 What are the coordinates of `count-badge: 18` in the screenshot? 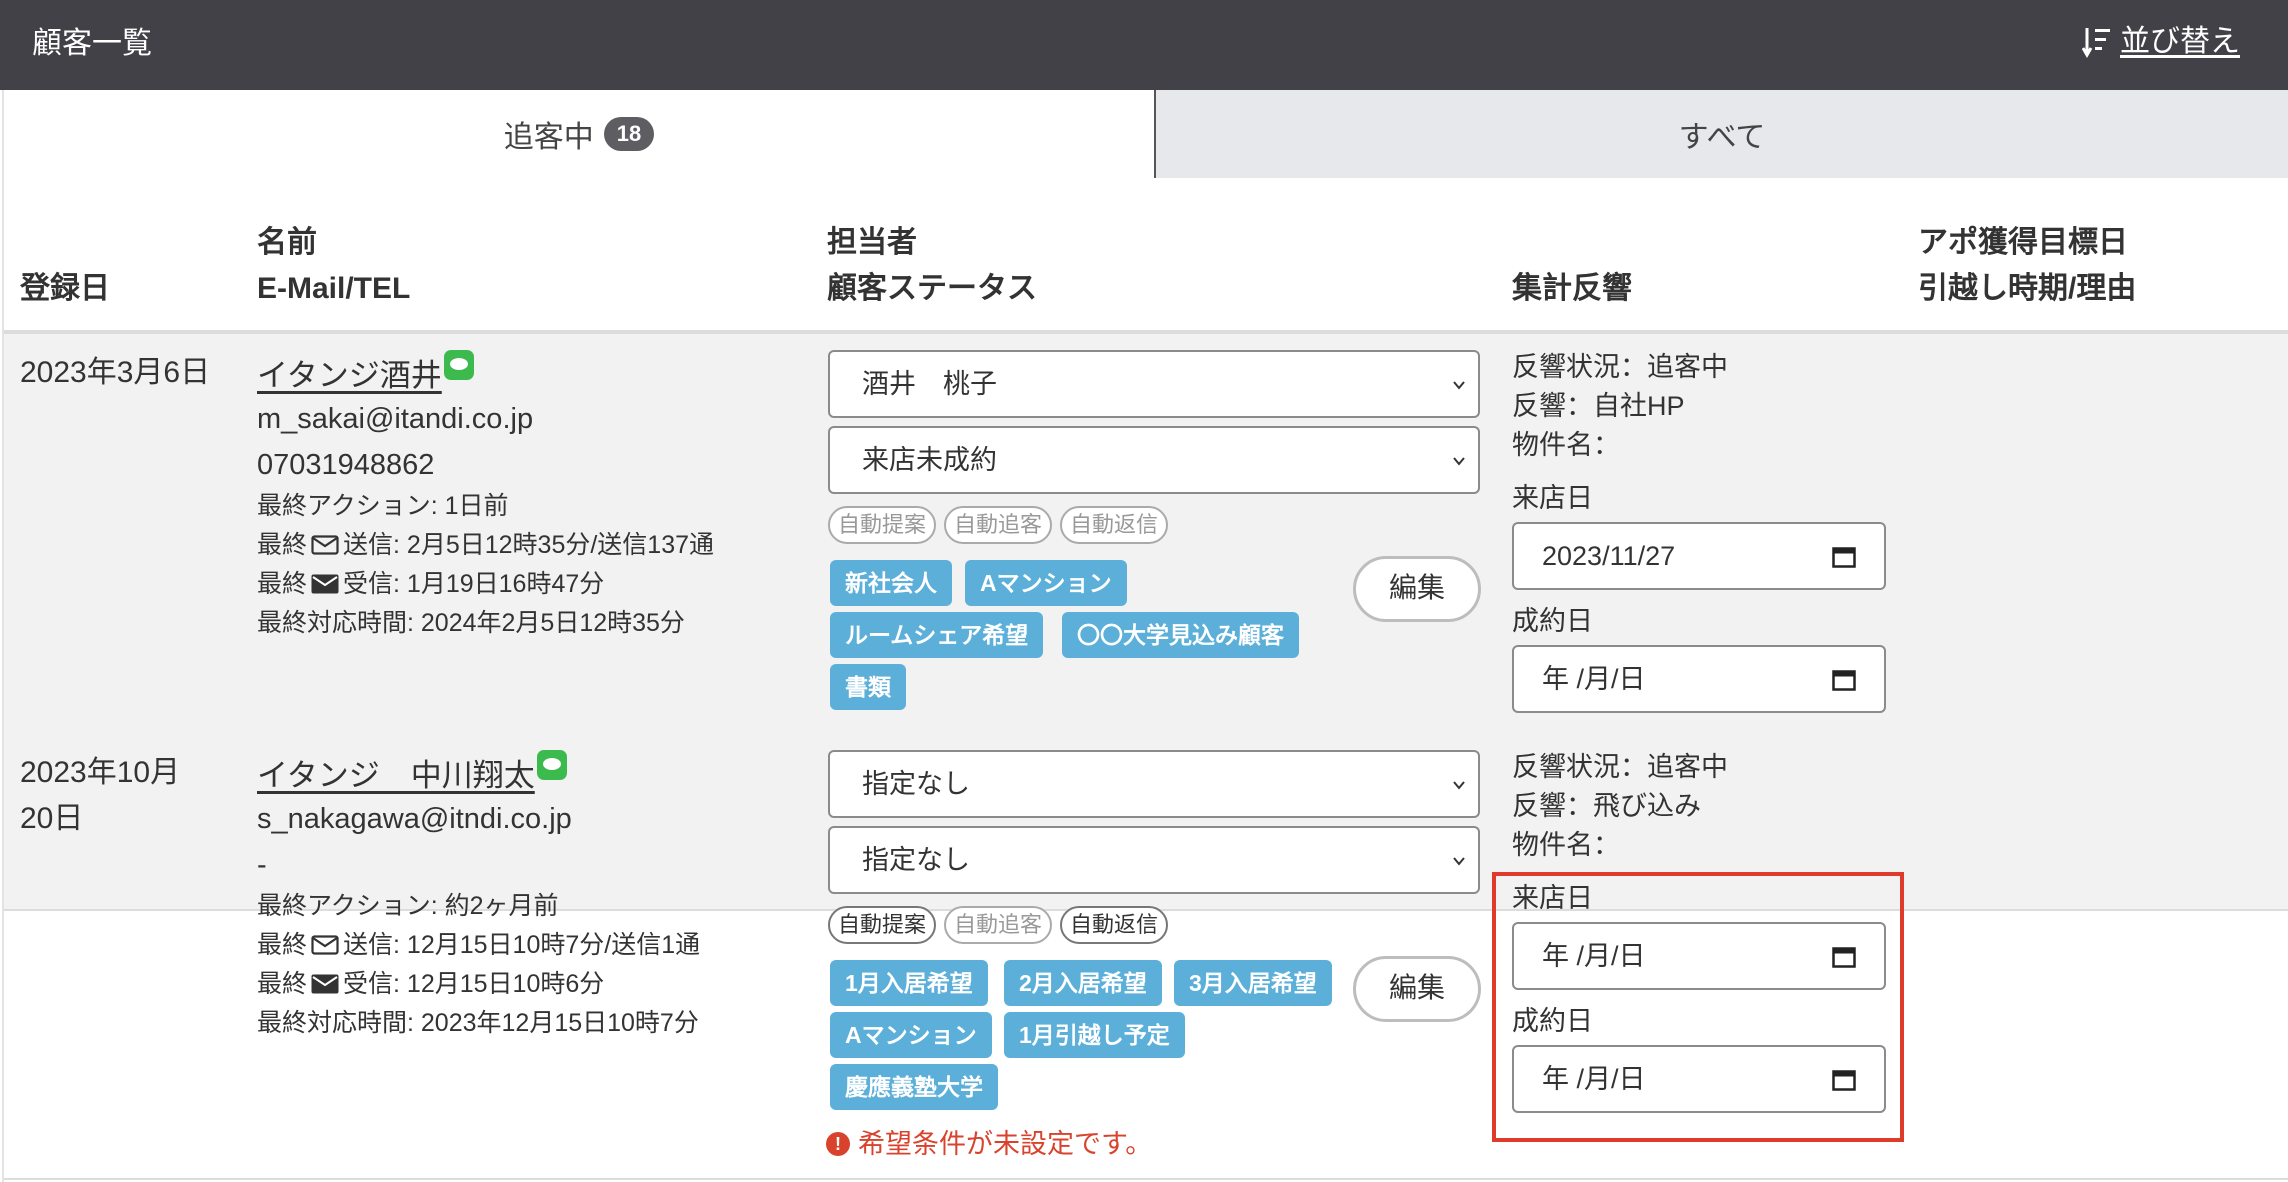 It's located at (629, 134).